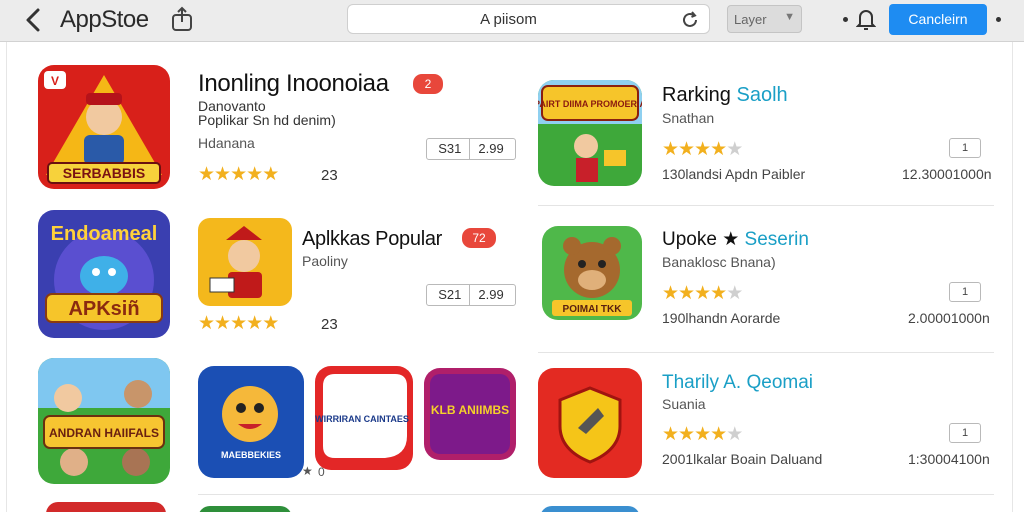 The height and width of the screenshot is (512, 1024). I want to click on app-size: 12.30001000n, so click(947, 174).